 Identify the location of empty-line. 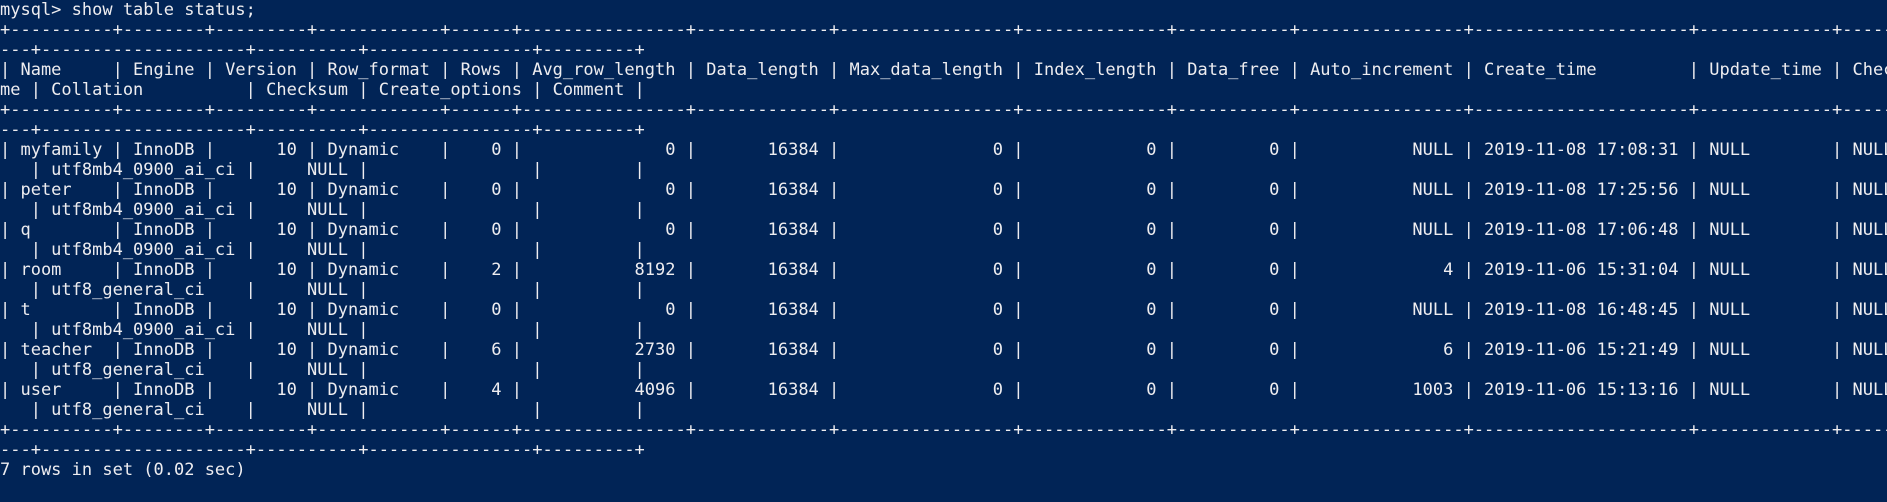
(943, 490).